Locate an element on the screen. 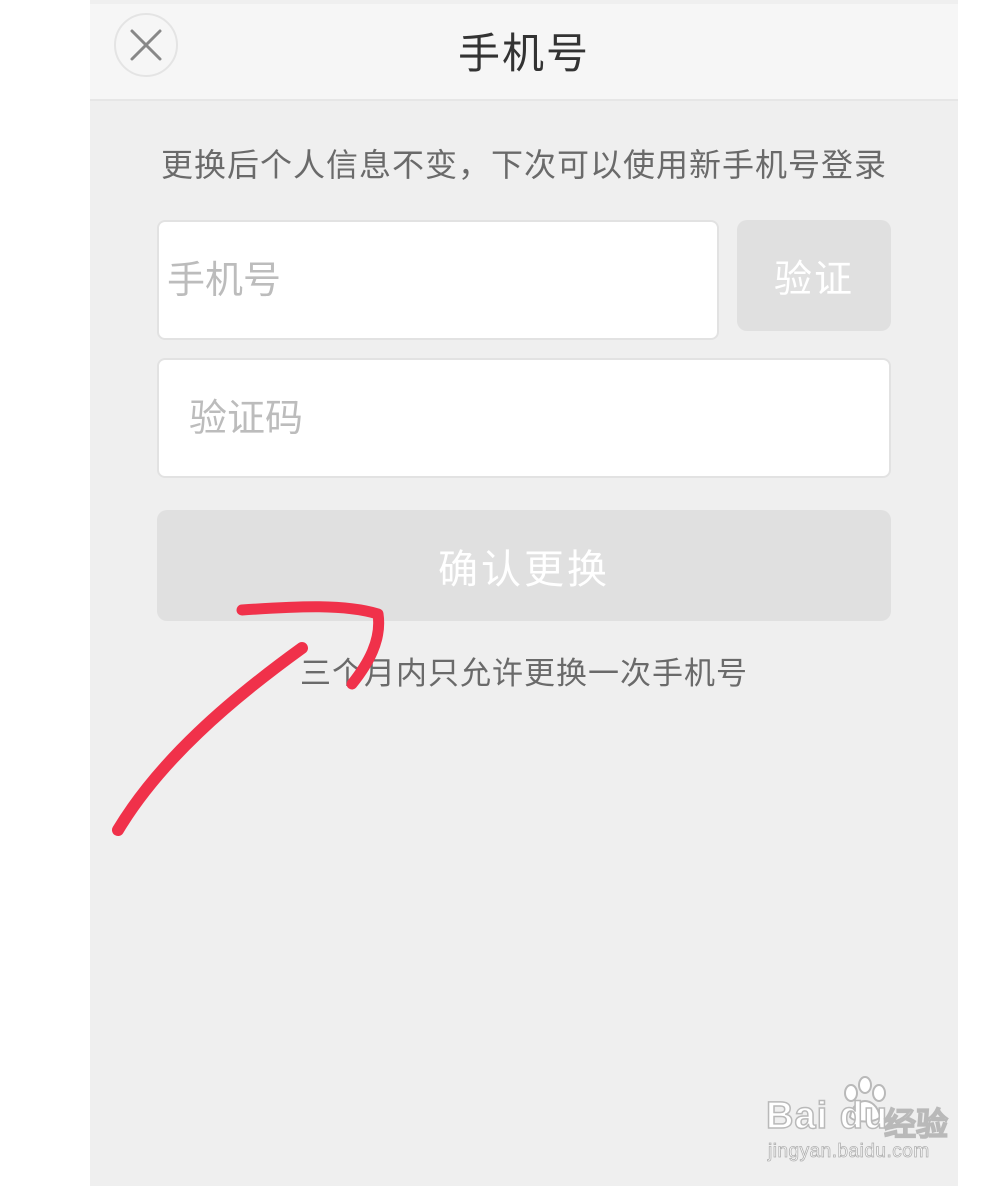 This screenshot has height=1186, width=1000. baidu-watermark: Bai du 经验 jingyan.baidu.com is located at coordinates (860, 1122).